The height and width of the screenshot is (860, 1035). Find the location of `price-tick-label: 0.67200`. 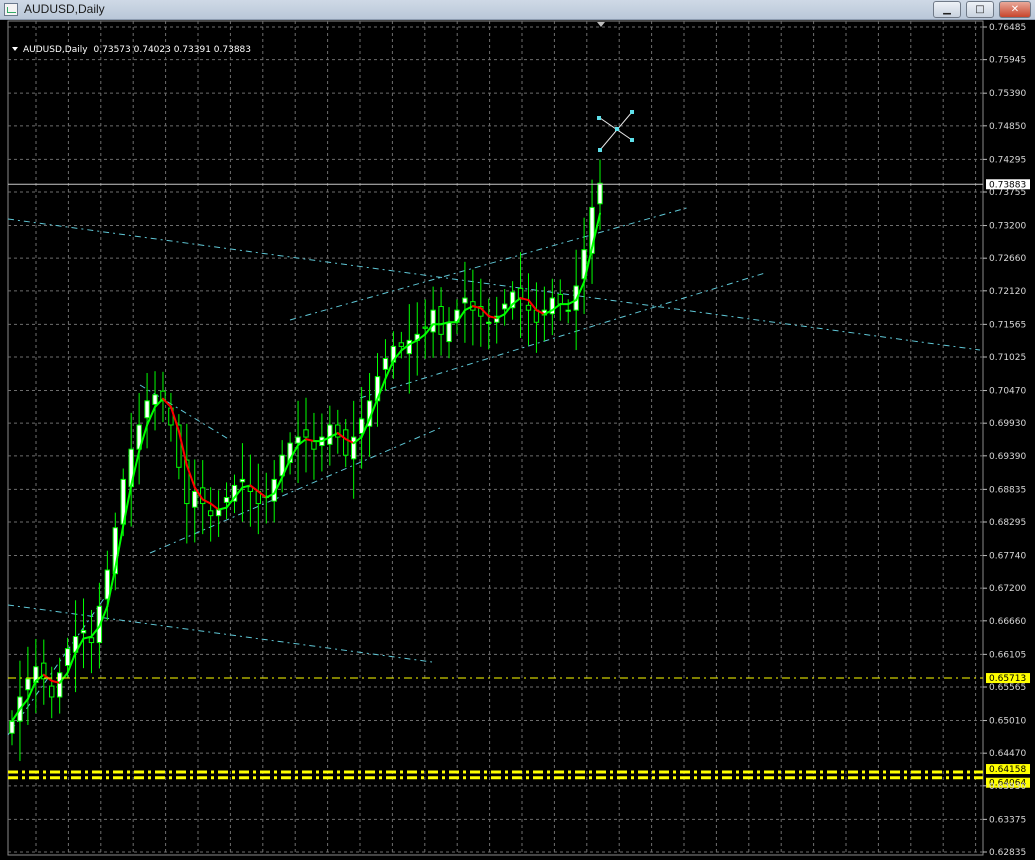

price-tick-label: 0.67200 is located at coordinates (1007, 589).